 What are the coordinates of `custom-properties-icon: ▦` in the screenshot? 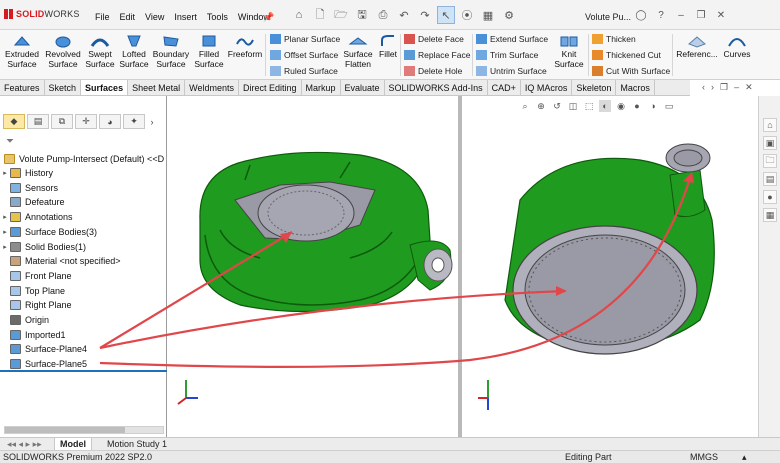 It's located at (770, 215).